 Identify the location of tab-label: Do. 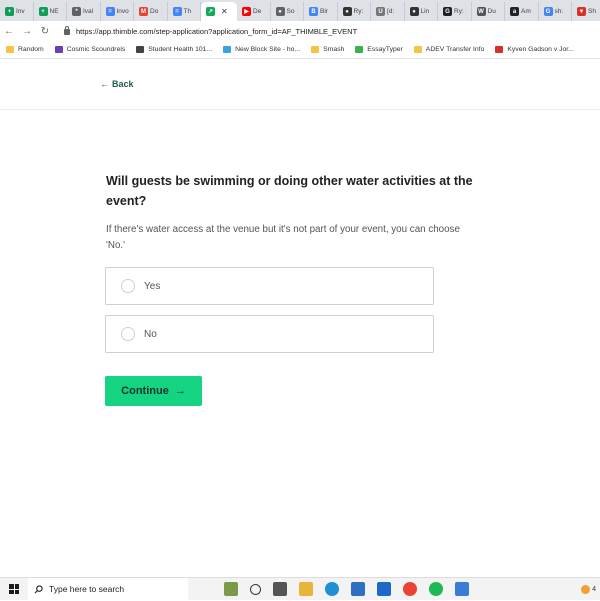
(154, 11).